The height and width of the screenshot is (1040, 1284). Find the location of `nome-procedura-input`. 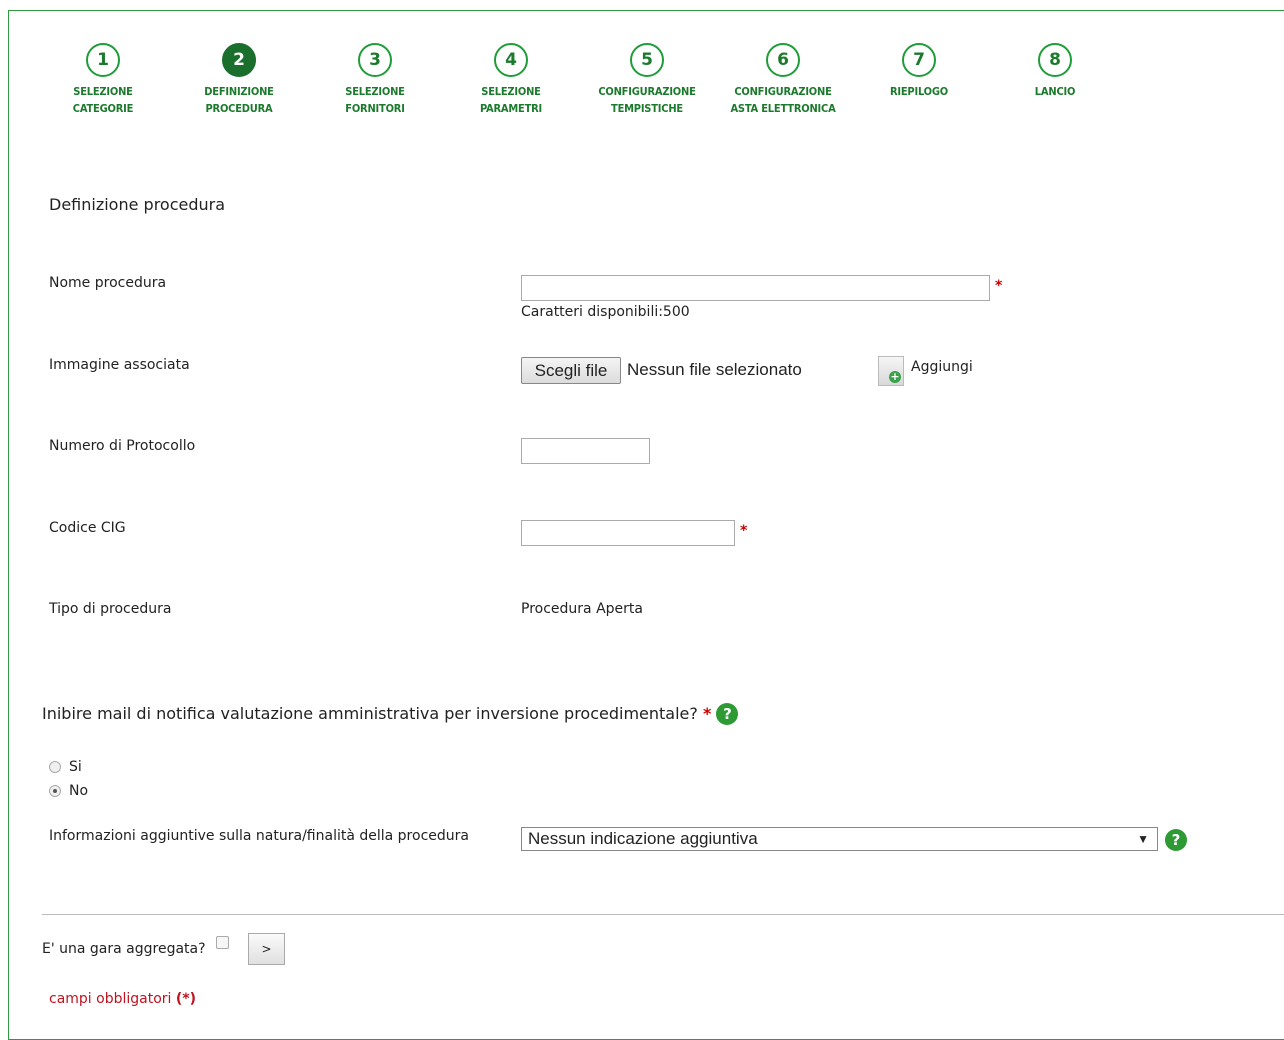

nome-procedura-input is located at coordinates (755, 288).